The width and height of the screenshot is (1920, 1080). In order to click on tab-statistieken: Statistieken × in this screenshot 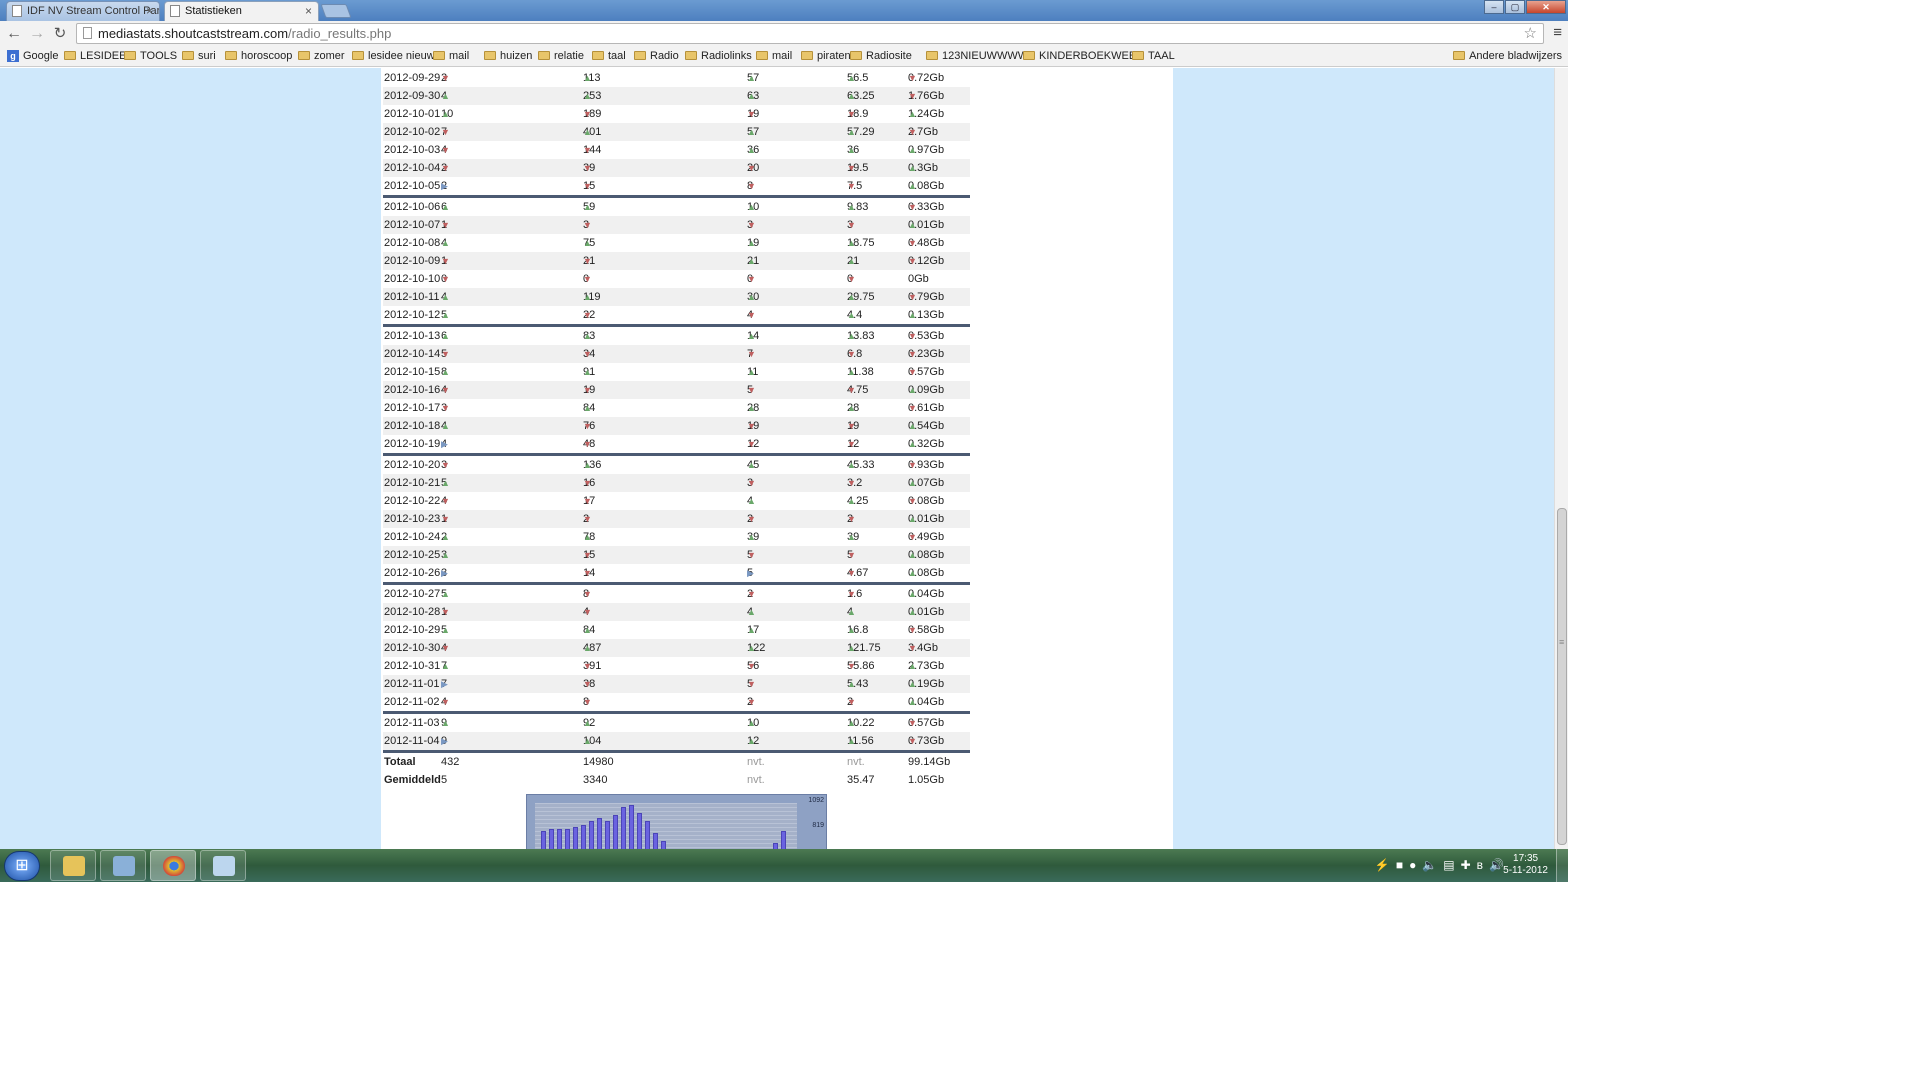, I will do `click(241, 11)`.